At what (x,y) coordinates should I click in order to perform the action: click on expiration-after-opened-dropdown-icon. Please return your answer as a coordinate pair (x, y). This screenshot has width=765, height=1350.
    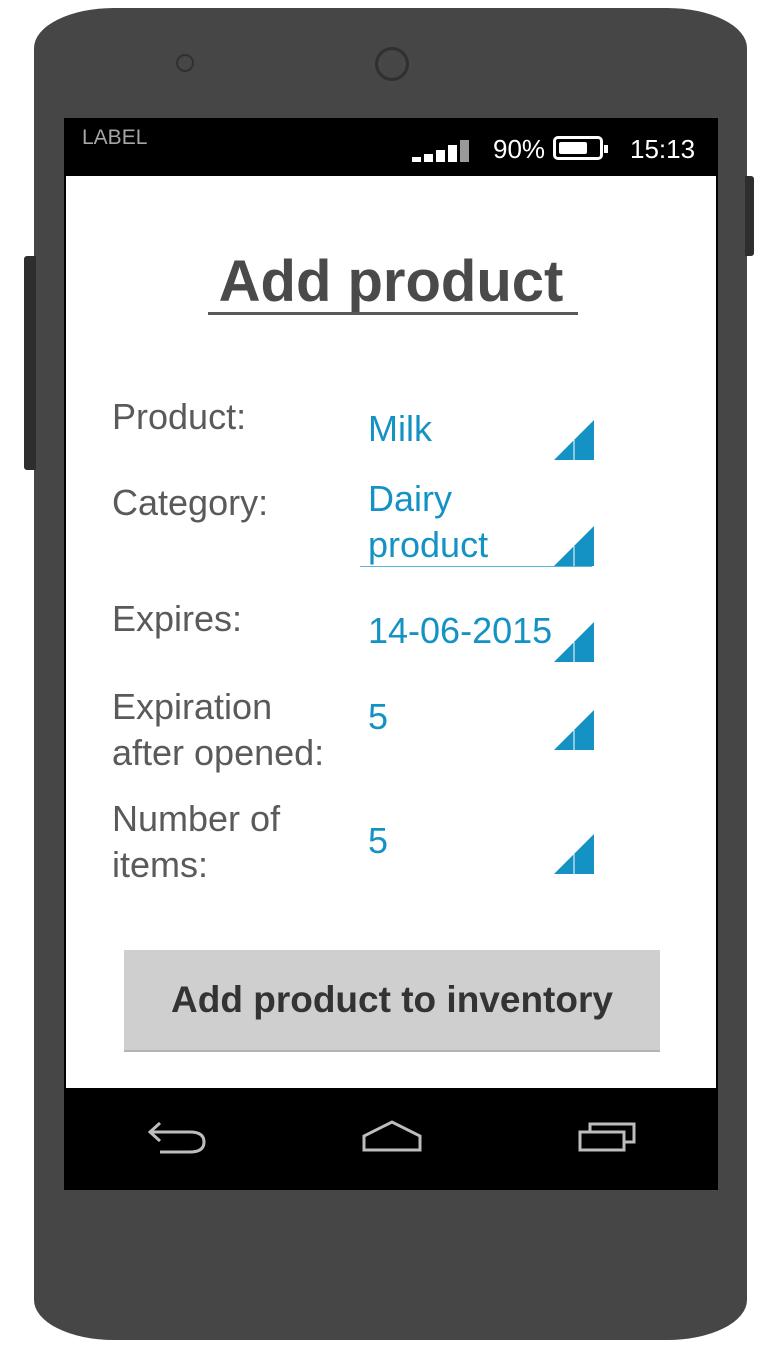
    Looking at the image, I should click on (574, 730).